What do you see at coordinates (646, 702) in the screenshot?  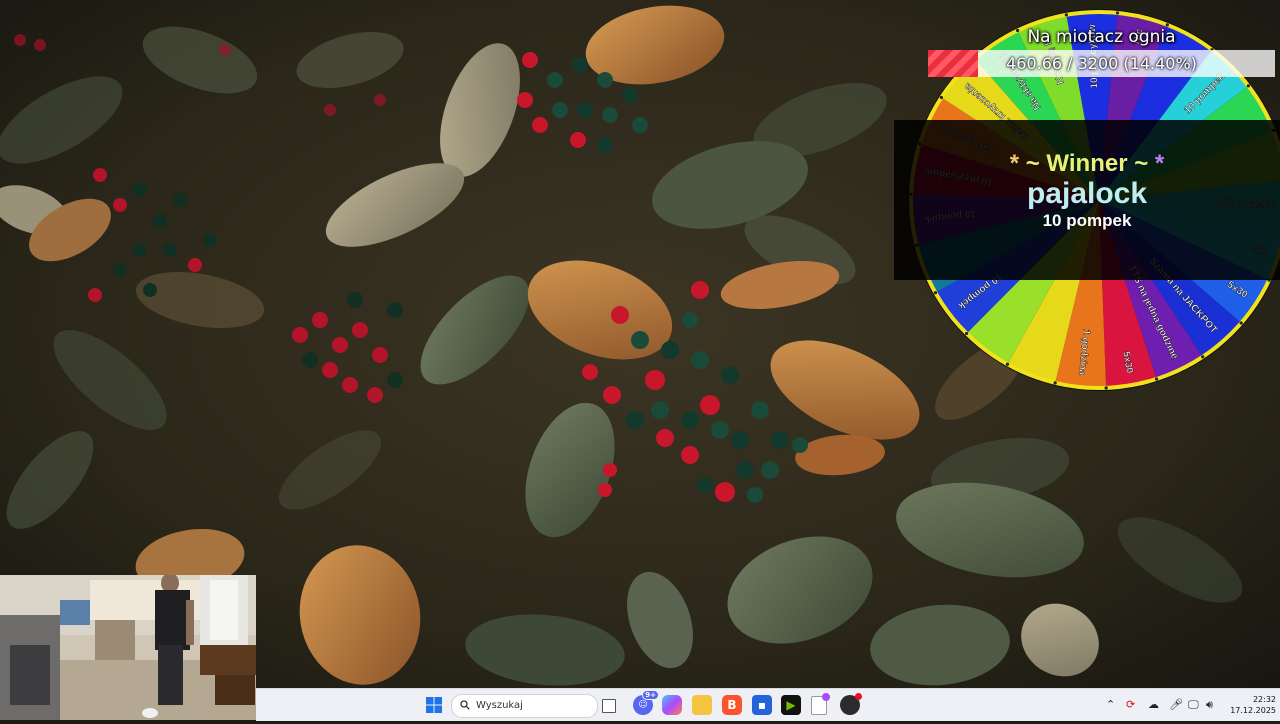 I see `discord-icon: ☺ 9+` at bounding box center [646, 702].